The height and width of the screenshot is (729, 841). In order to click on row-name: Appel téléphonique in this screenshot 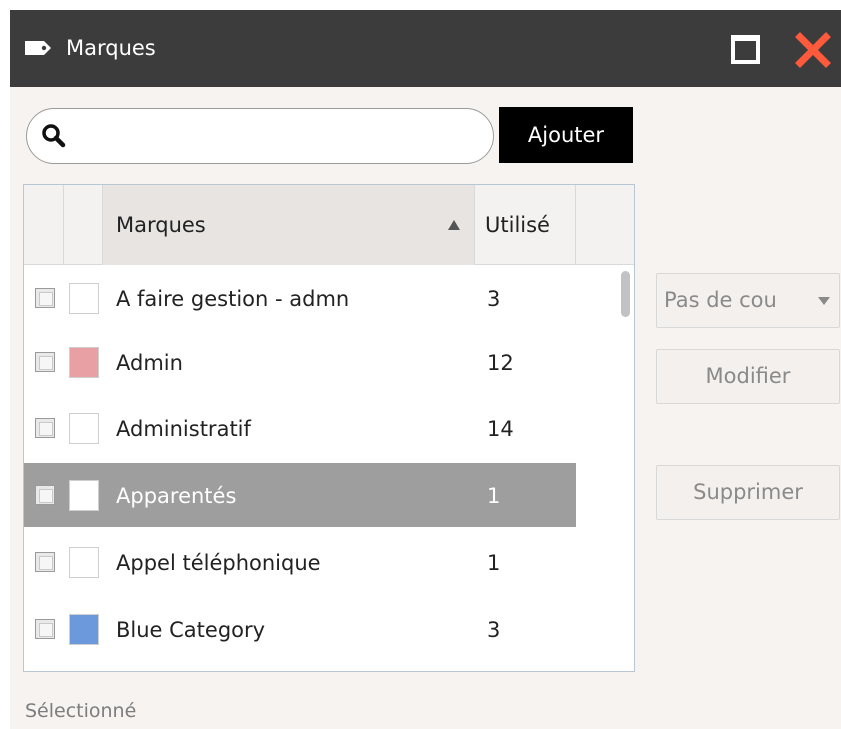, I will do `click(218, 563)`.